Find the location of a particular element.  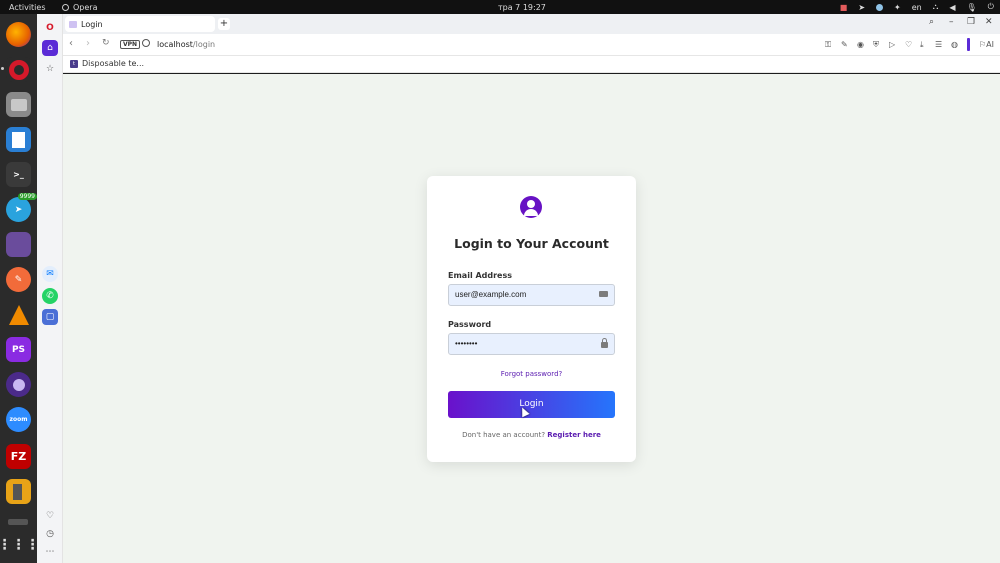

search-tabs-icon: ⌕ is located at coordinates (931, 22).